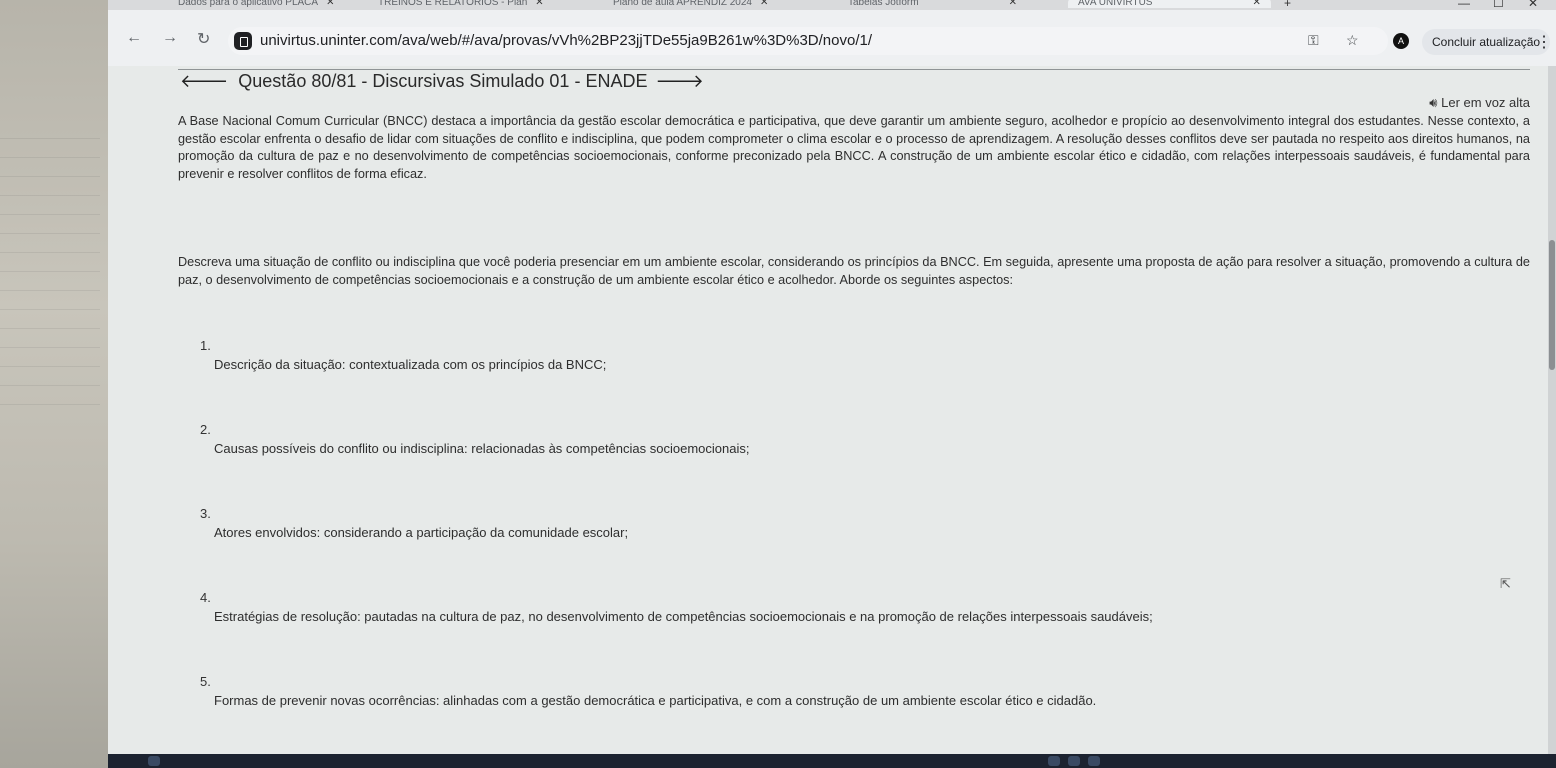 The width and height of the screenshot is (1556, 768). Describe the element at coordinates (1544, 42) in the screenshot. I see `kebab-menu-icon: ⋮` at that location.